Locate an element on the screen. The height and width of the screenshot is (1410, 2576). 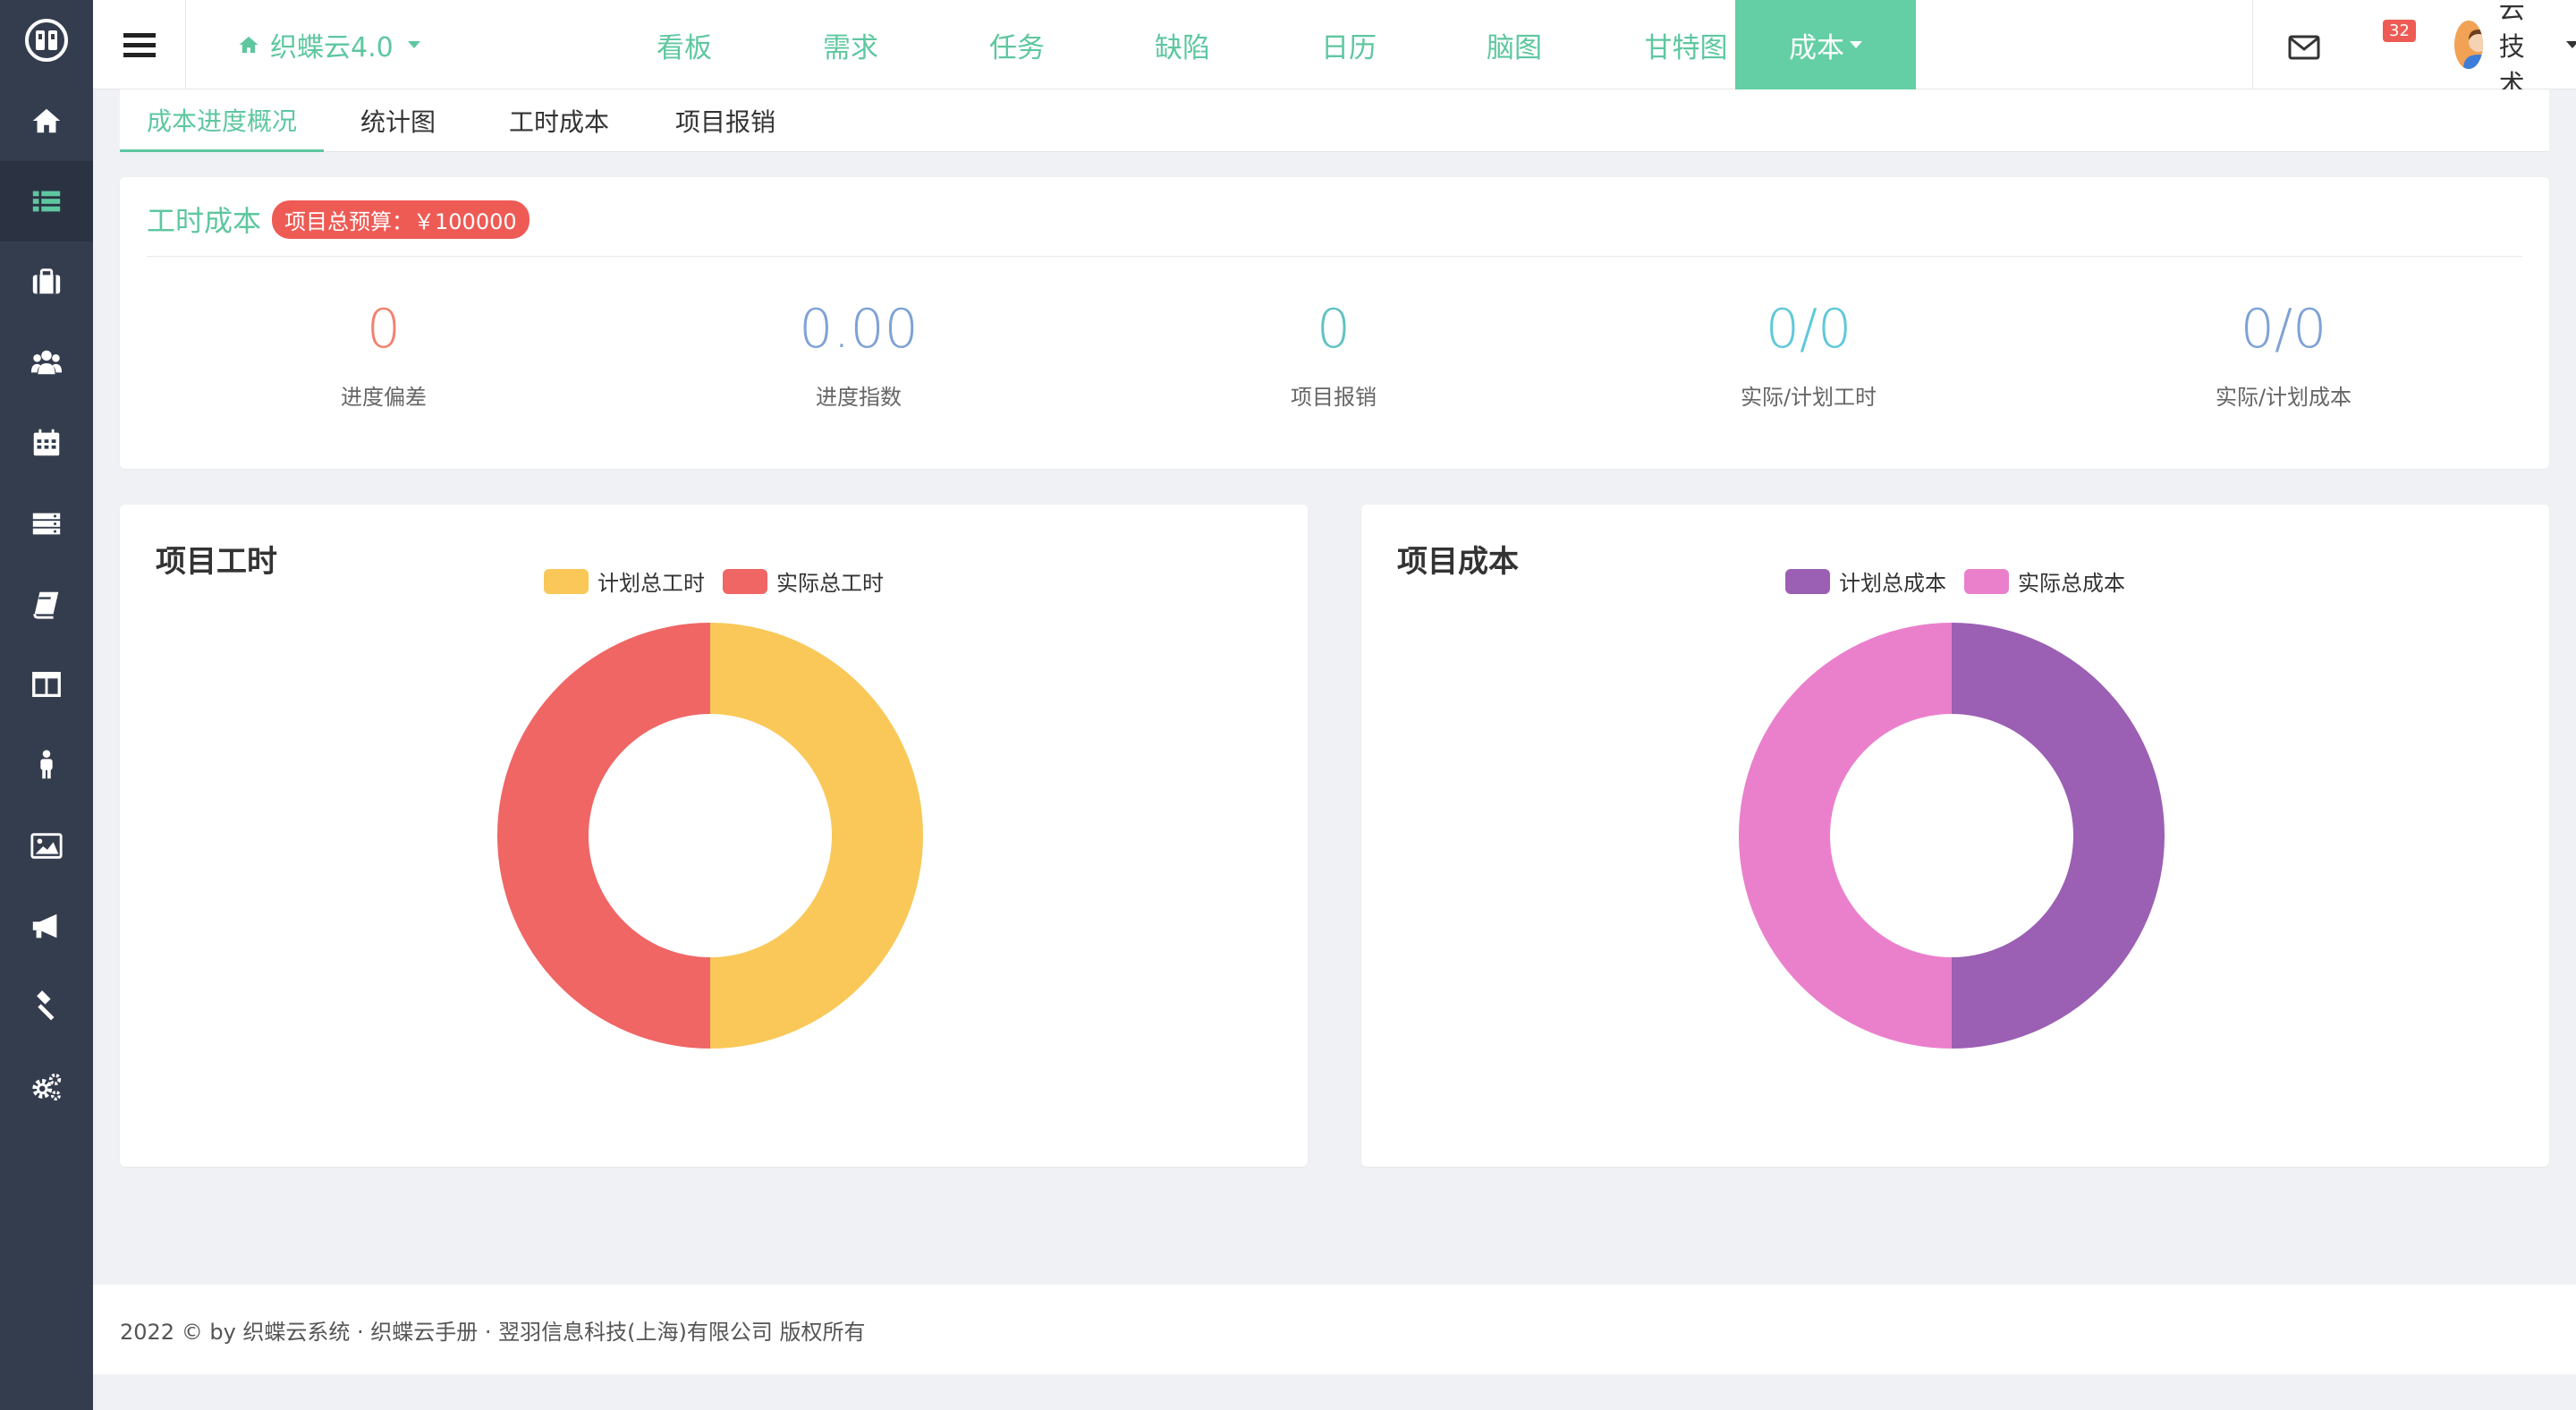
app-logo is located at coordinates (46, 41).